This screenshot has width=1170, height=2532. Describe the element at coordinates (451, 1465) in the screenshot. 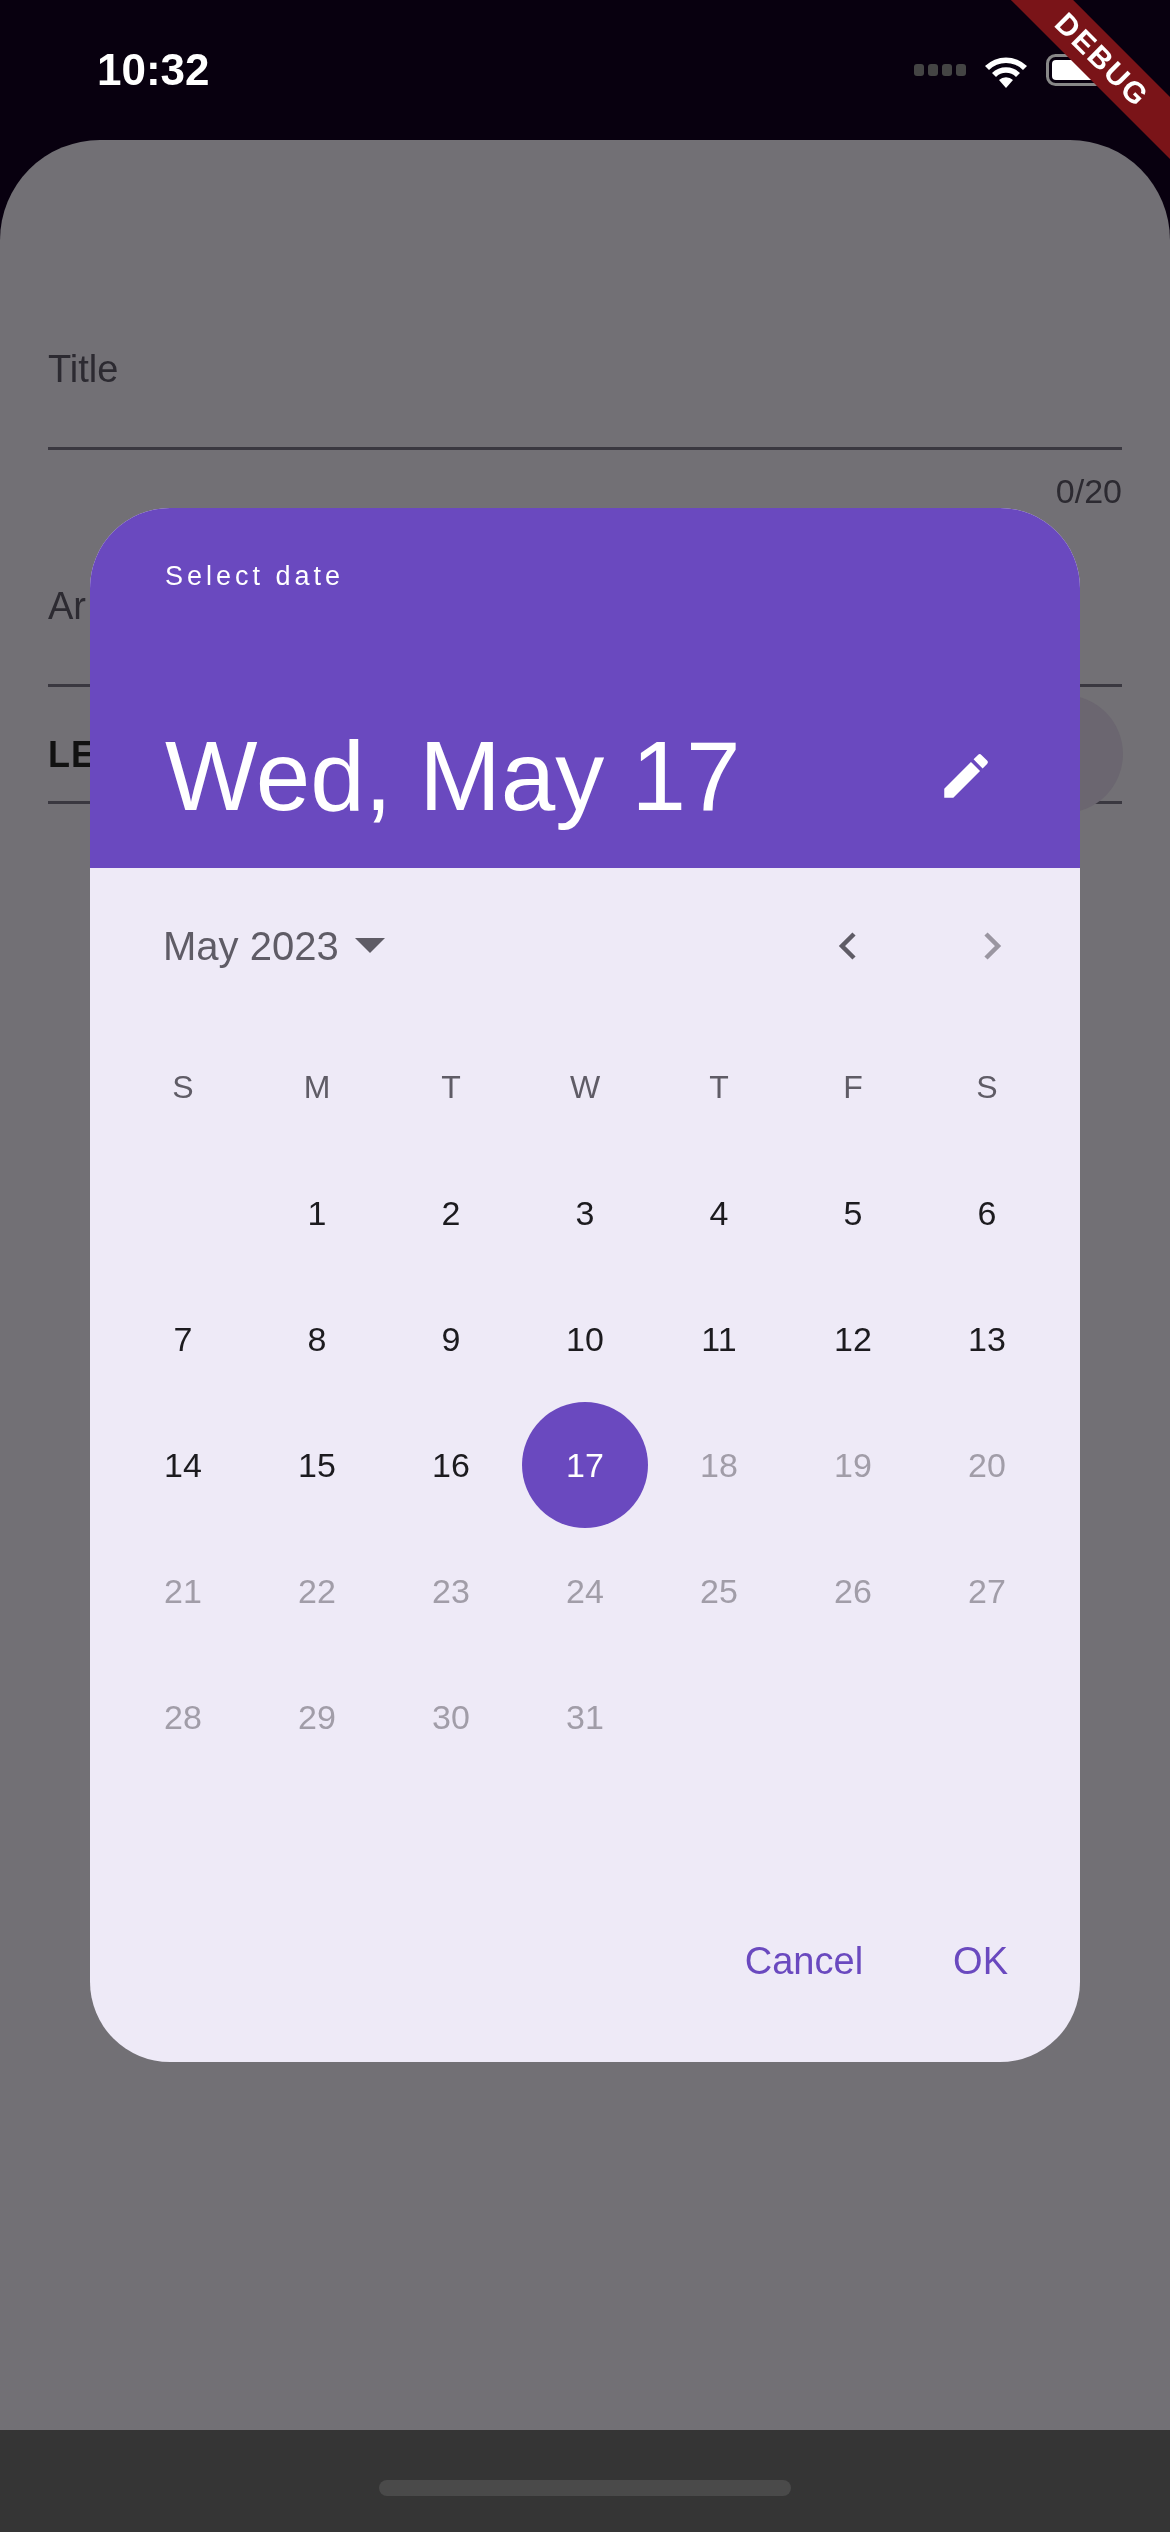

I see `day-button: 16` at that location.